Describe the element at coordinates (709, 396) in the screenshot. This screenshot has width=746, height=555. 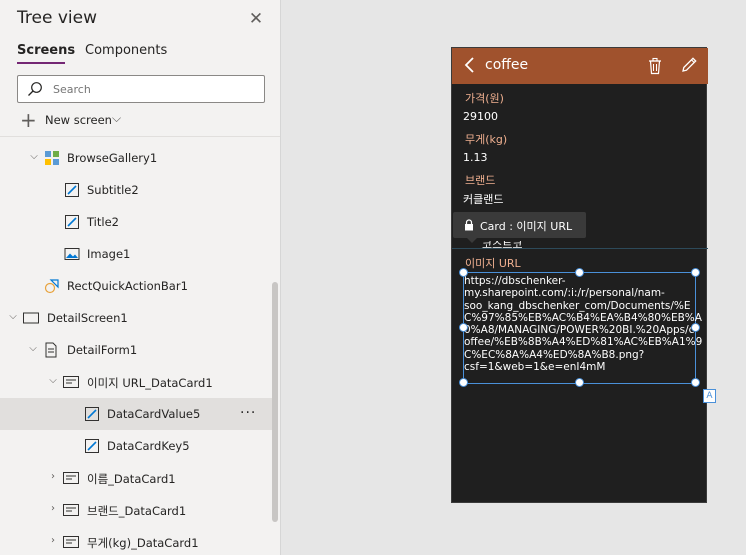
I see `text-control-badge: A` at that location.